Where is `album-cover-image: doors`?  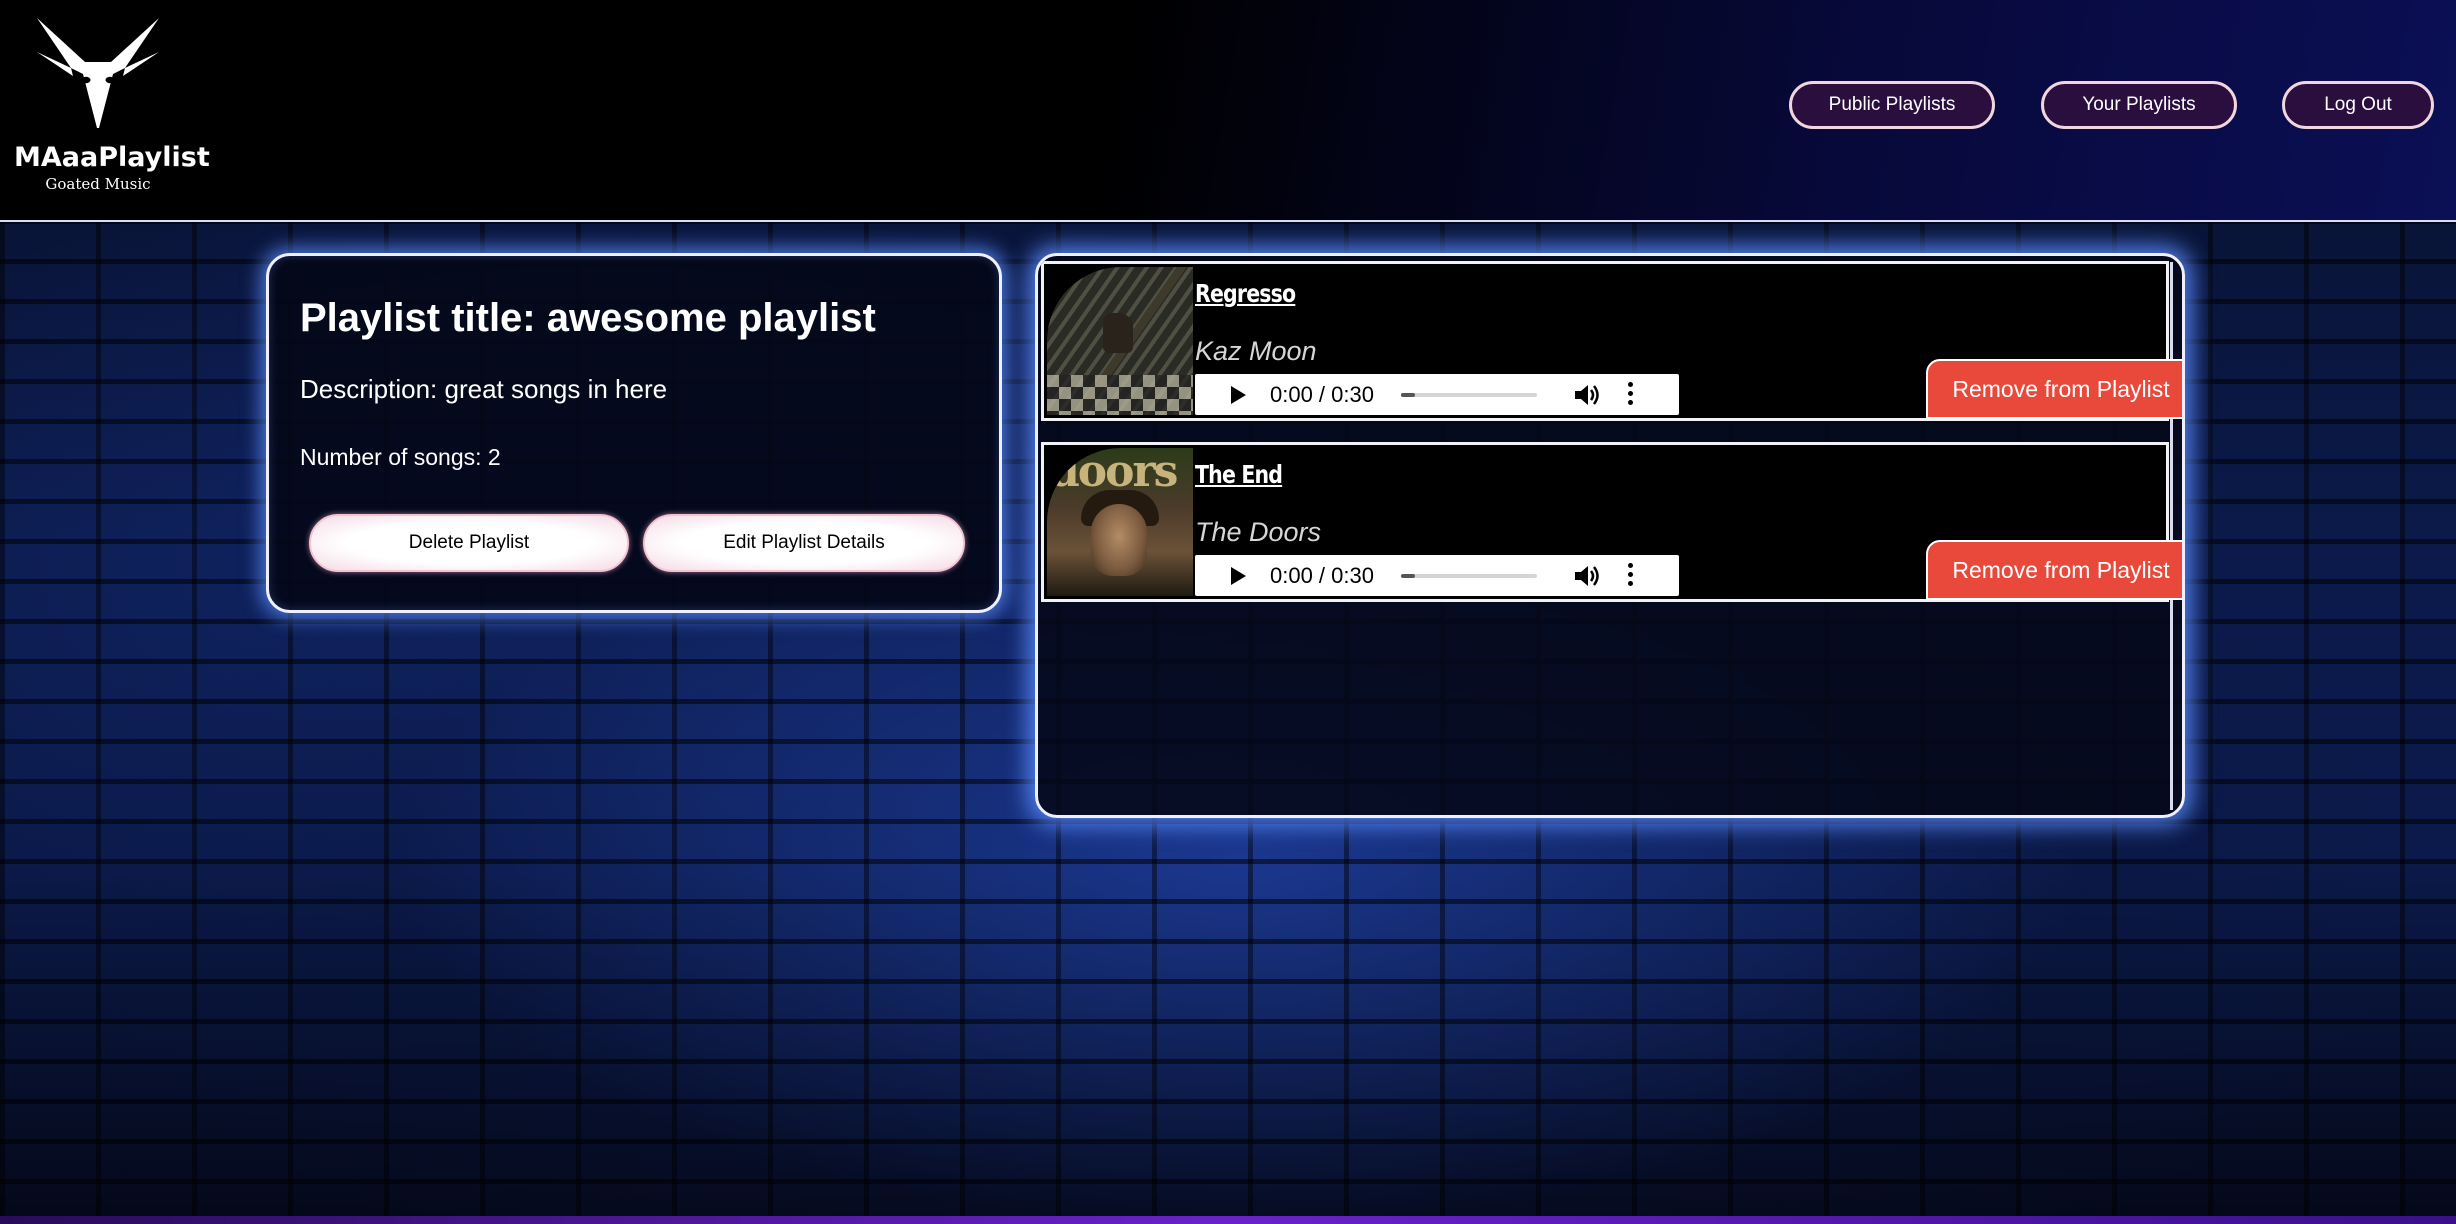 album-cover-image: doors is located at coordinates (1120, 522).